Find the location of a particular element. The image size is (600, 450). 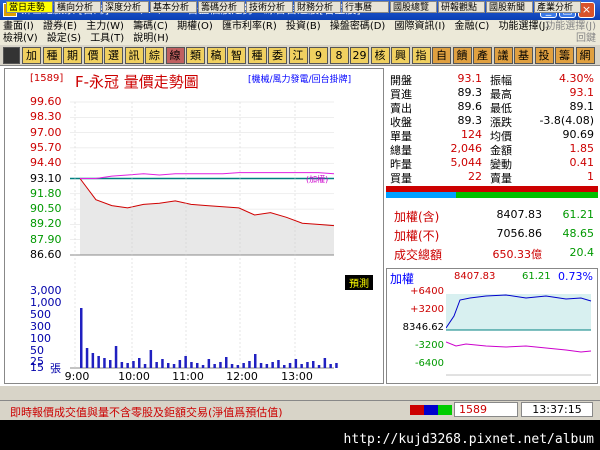

toolbar-button-19: 指 is located at coordinates (421, 55).